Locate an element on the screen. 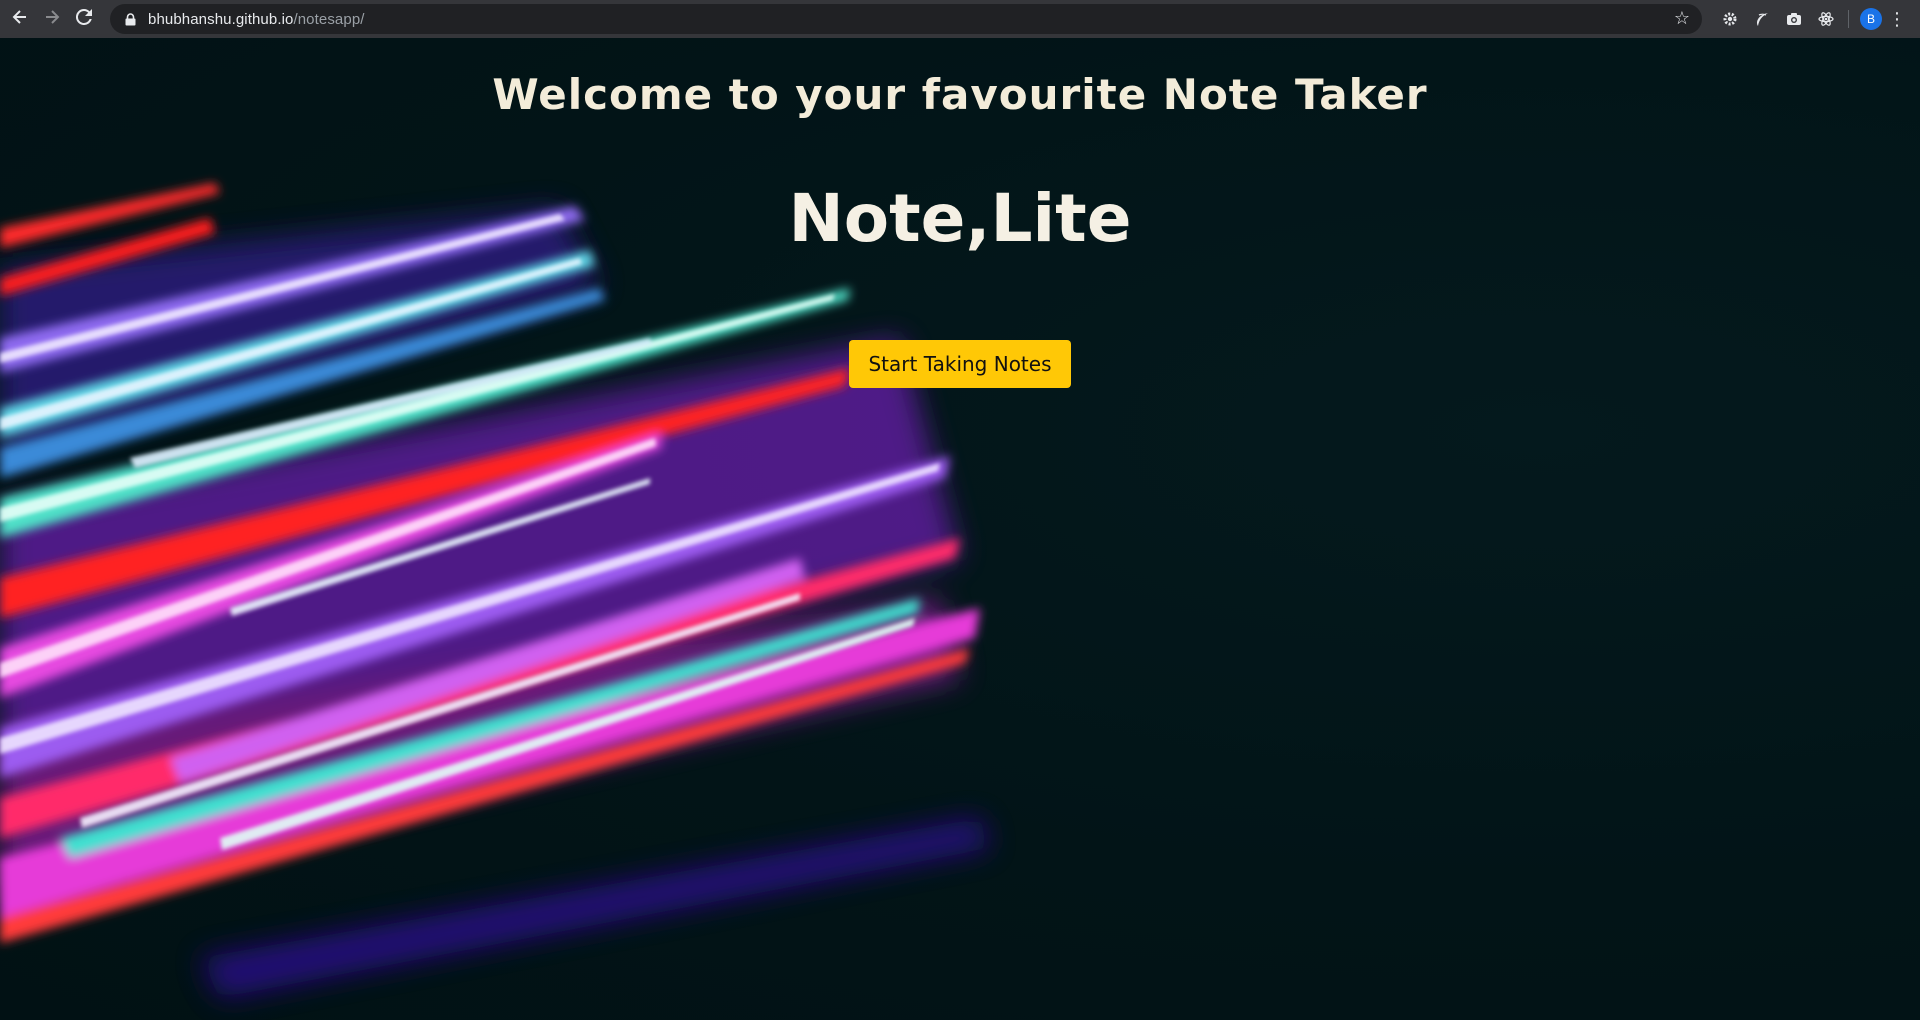  browser-toolbar: bhubhanshu.github.io/notesapp/ ☆ B ⋮ is located at coordinates (960, 19).